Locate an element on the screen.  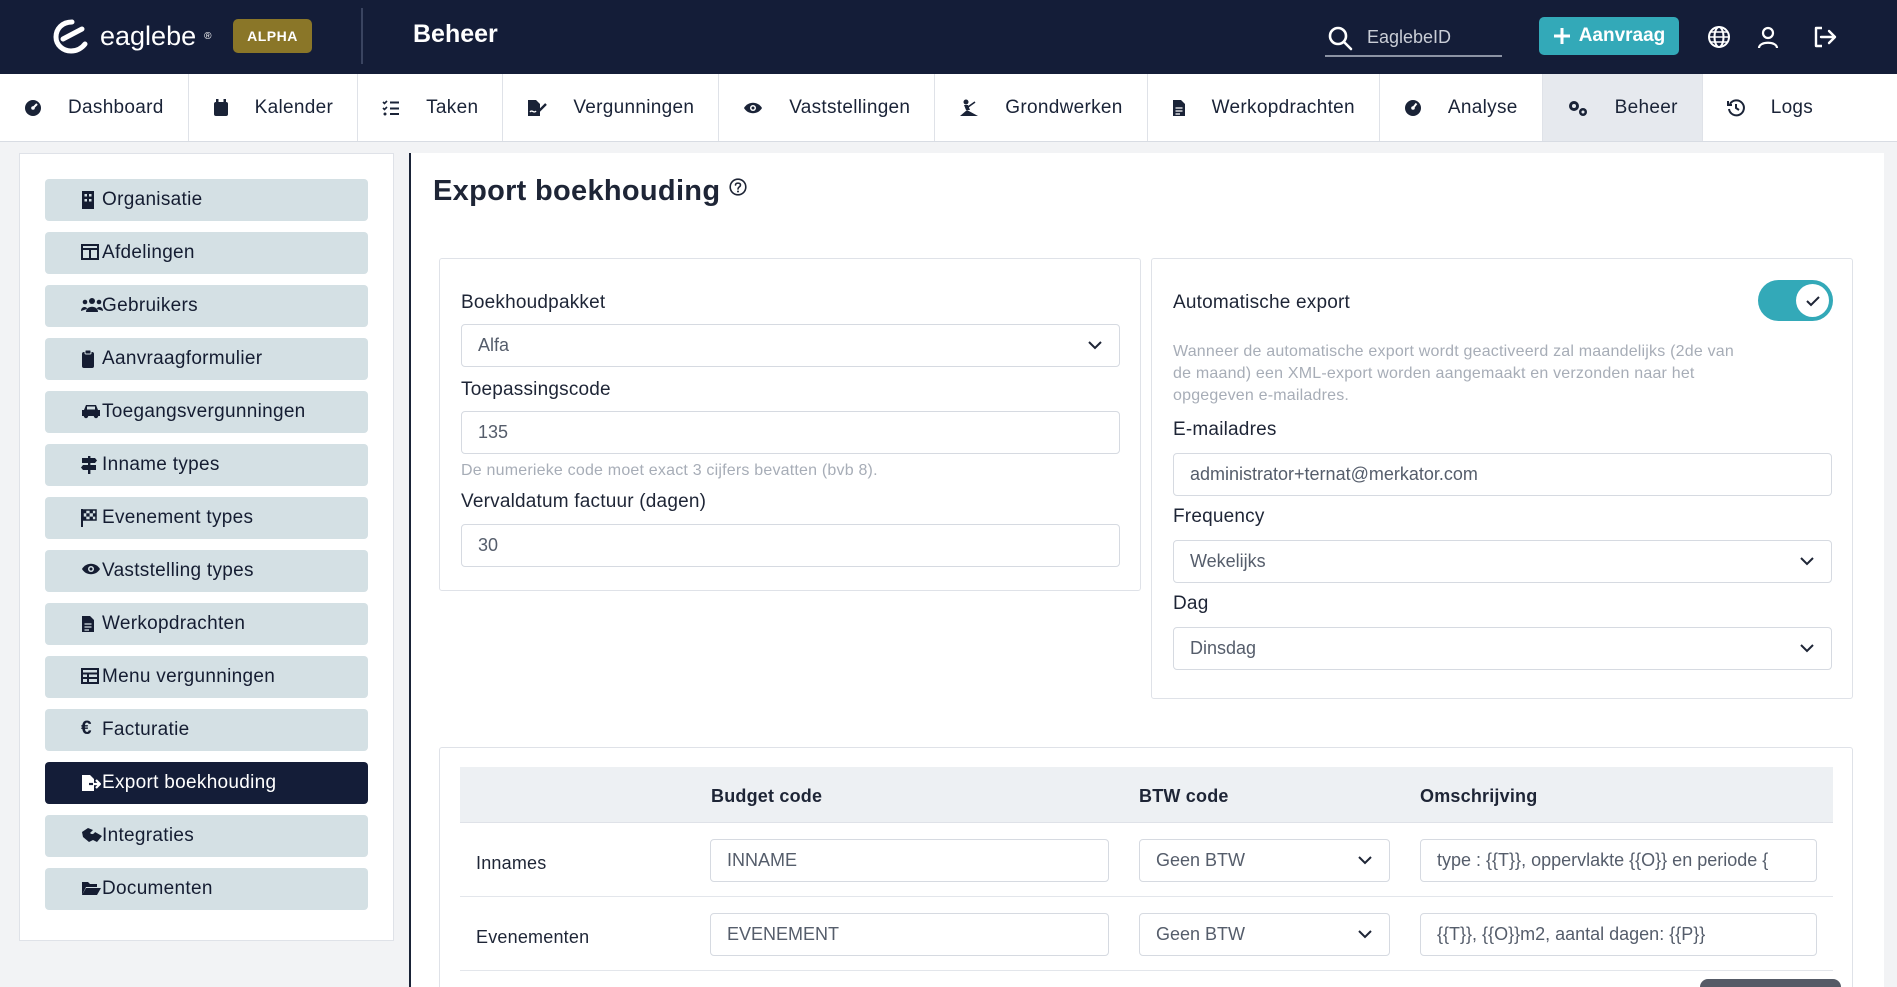
header-omschrijving: Omschrijving is located at coordinates (1479, 796).